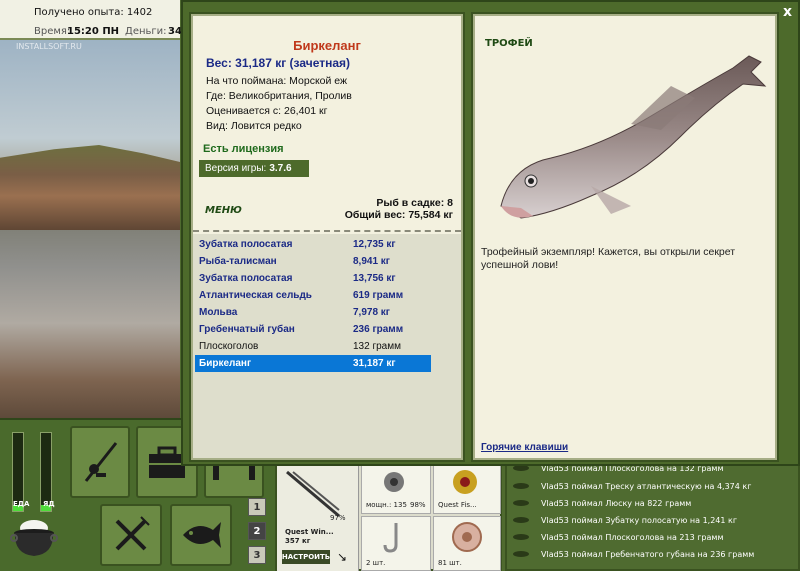 Image resolution: width=800 pixels, height=571 pixels. I want to click on rod-condition: 97%, so click(338, 518).